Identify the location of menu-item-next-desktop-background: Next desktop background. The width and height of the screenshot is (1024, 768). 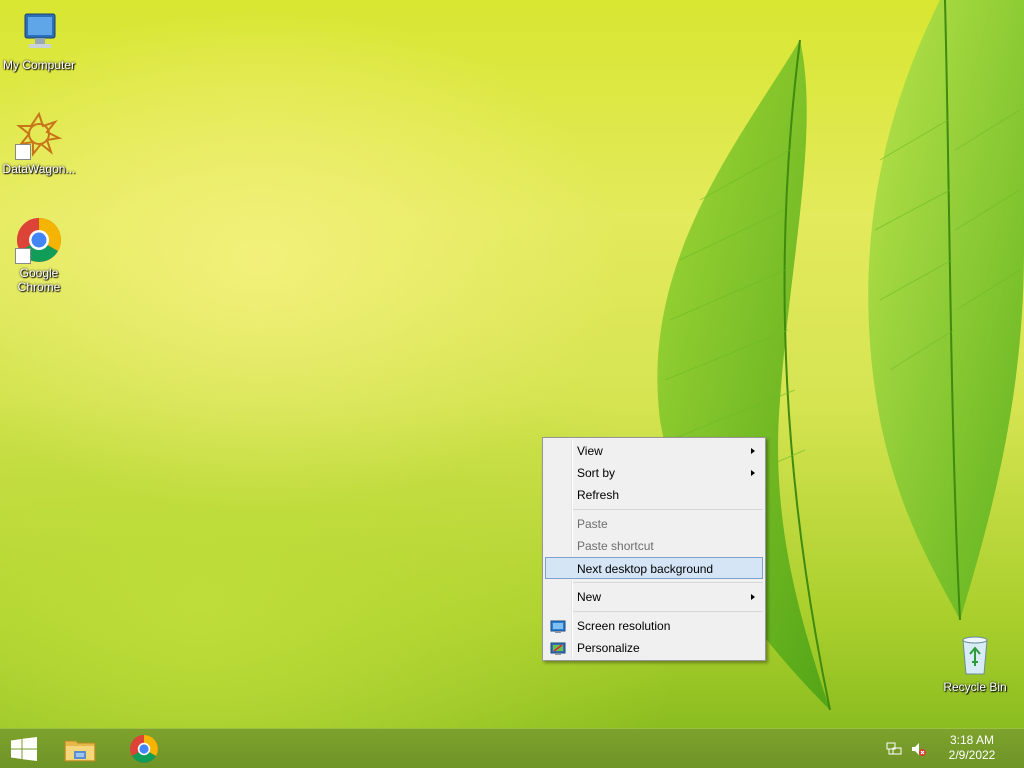
(654, 568).